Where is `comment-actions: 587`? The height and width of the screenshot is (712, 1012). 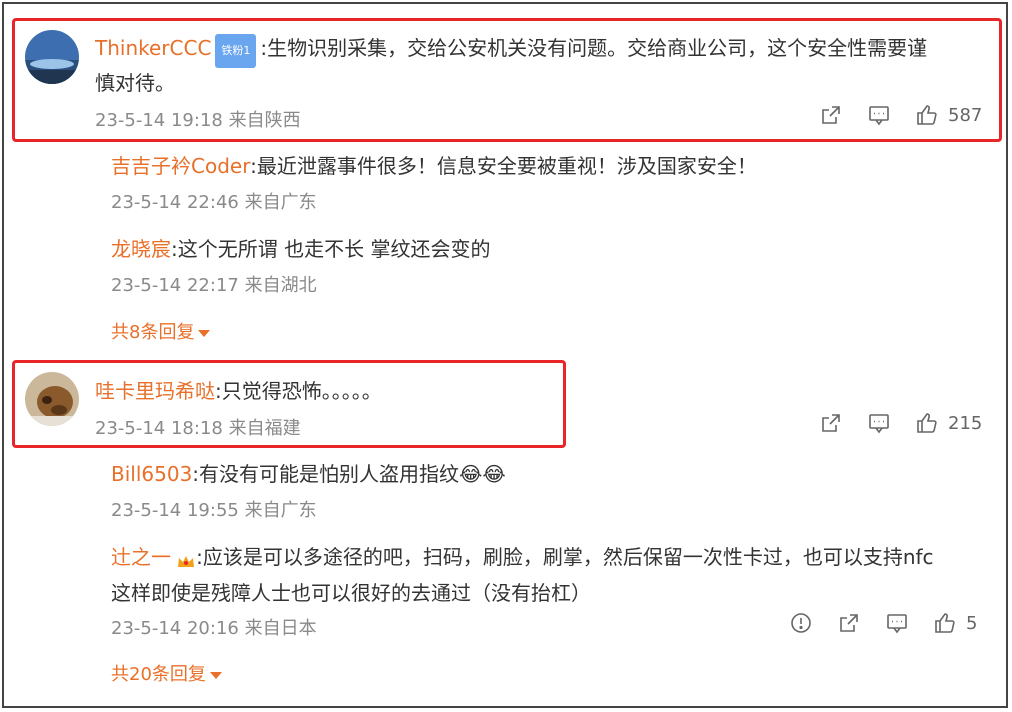 comment-actions: 587 is located at coordinates (901, 115).